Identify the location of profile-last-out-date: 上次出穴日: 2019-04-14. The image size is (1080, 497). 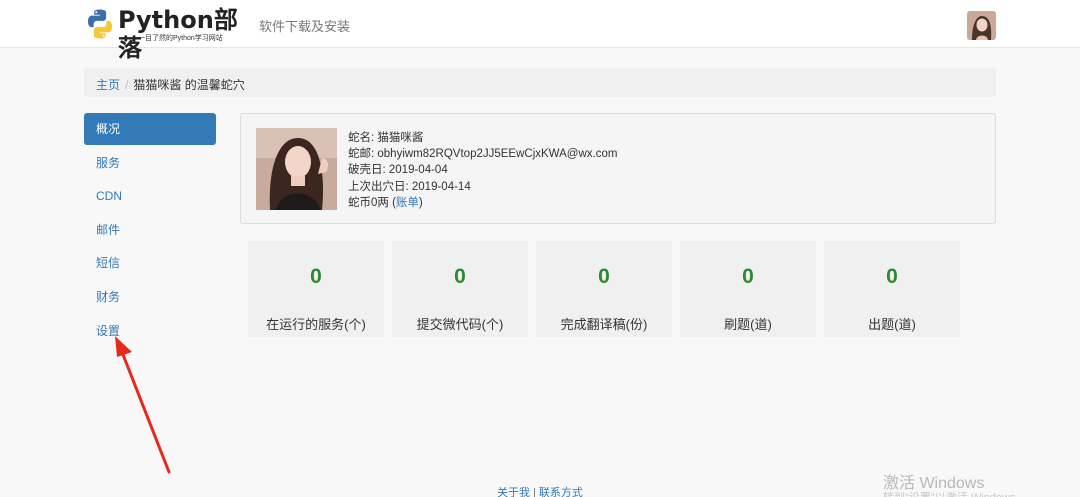
(409, 186).